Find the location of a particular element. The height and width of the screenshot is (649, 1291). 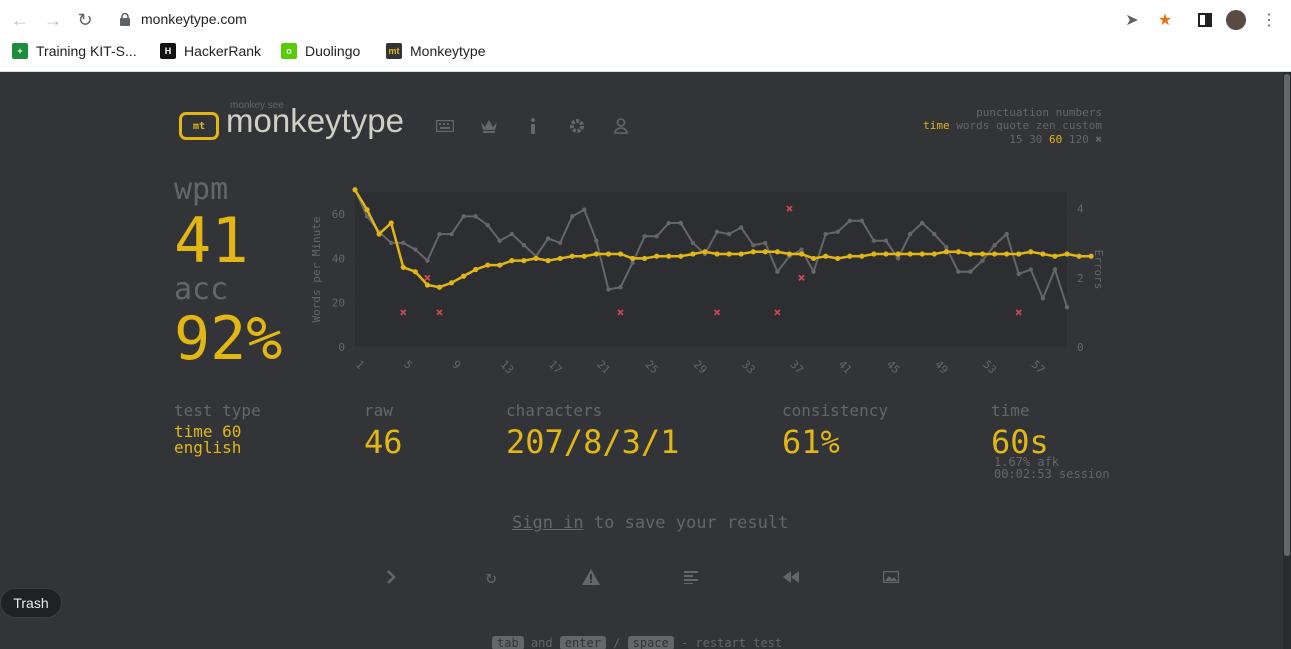

acc-value: 92% is located at coordinates (228, 339).